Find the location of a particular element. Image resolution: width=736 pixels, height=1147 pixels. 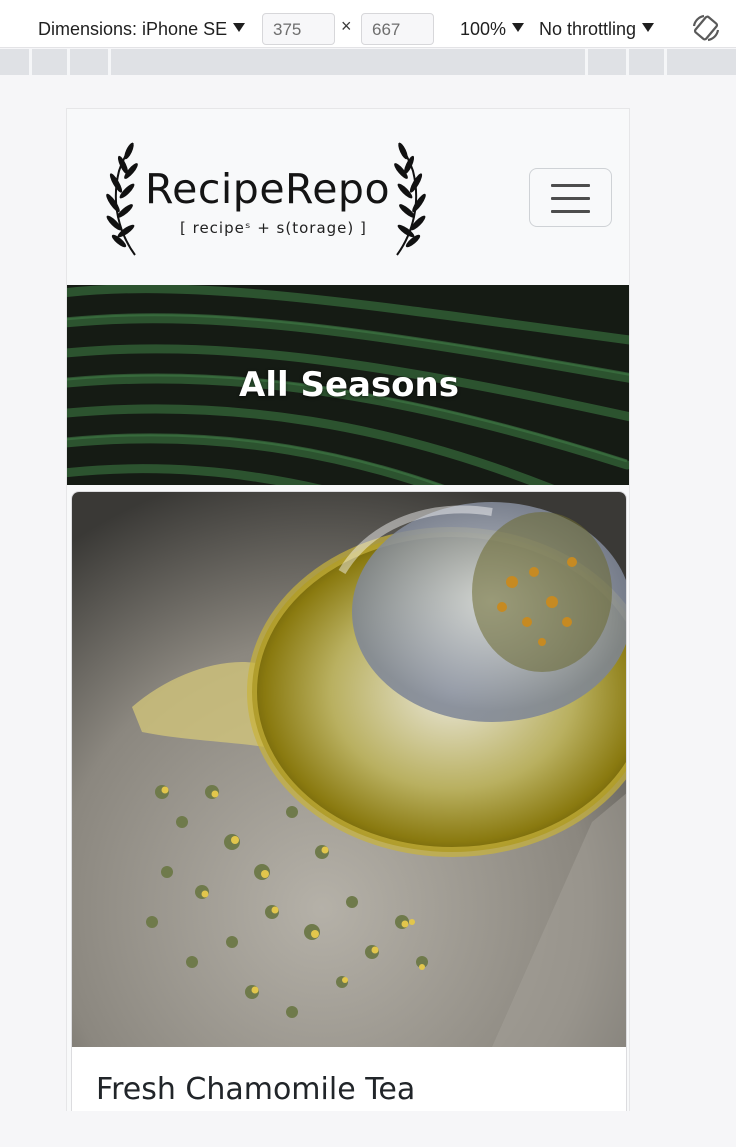

laurel-right-icon is located at coordinates (410, 199).